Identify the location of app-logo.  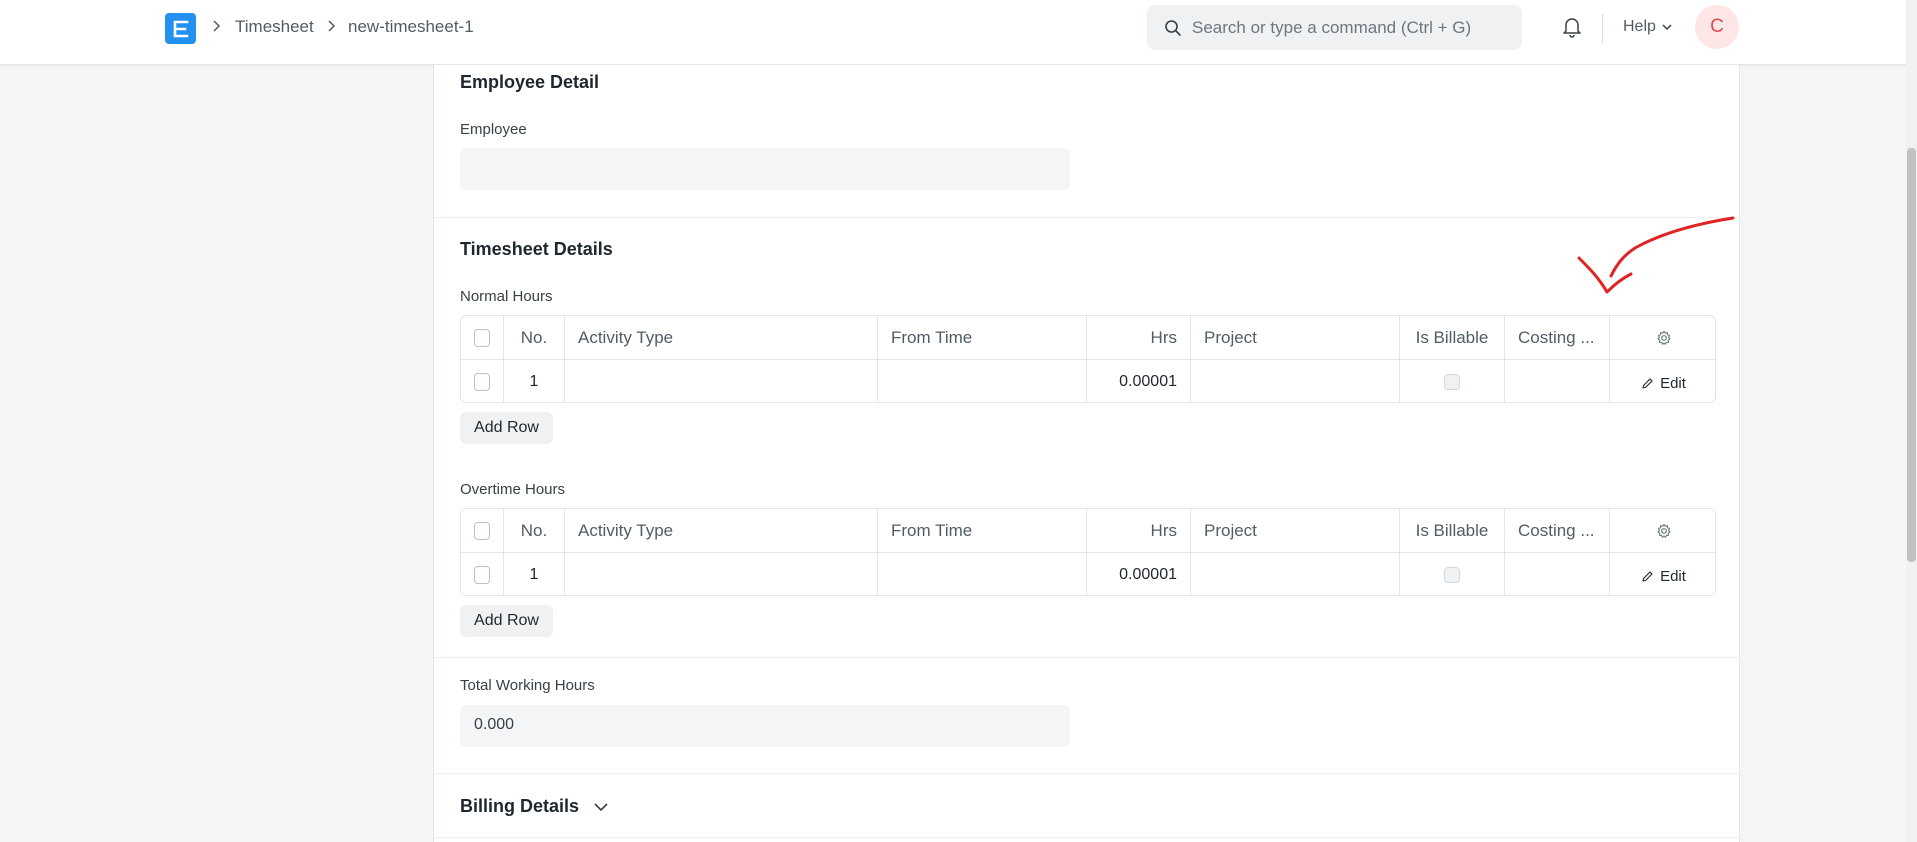
(180, 28).